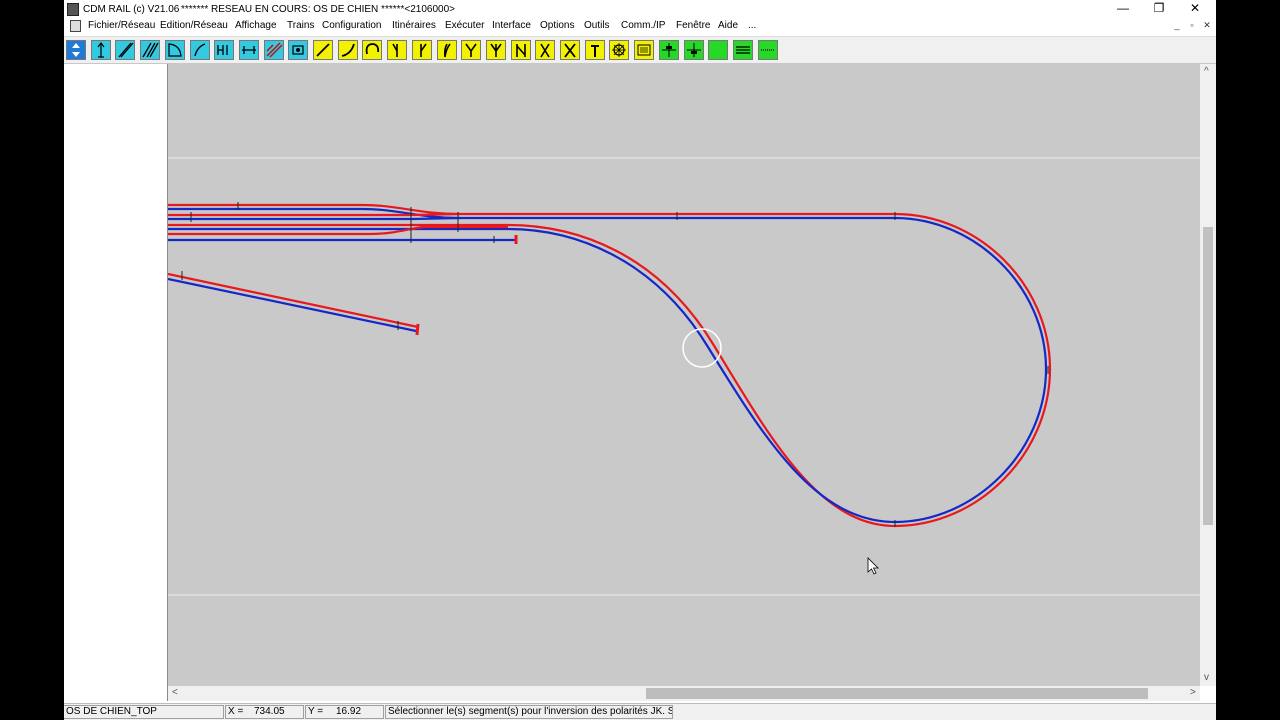 The height and width of the screenshot is (720, 1280). Describe the element at coordinates (693, 25) in the screenshot. I see `menu-fenetre: Fenêtre` at that location.